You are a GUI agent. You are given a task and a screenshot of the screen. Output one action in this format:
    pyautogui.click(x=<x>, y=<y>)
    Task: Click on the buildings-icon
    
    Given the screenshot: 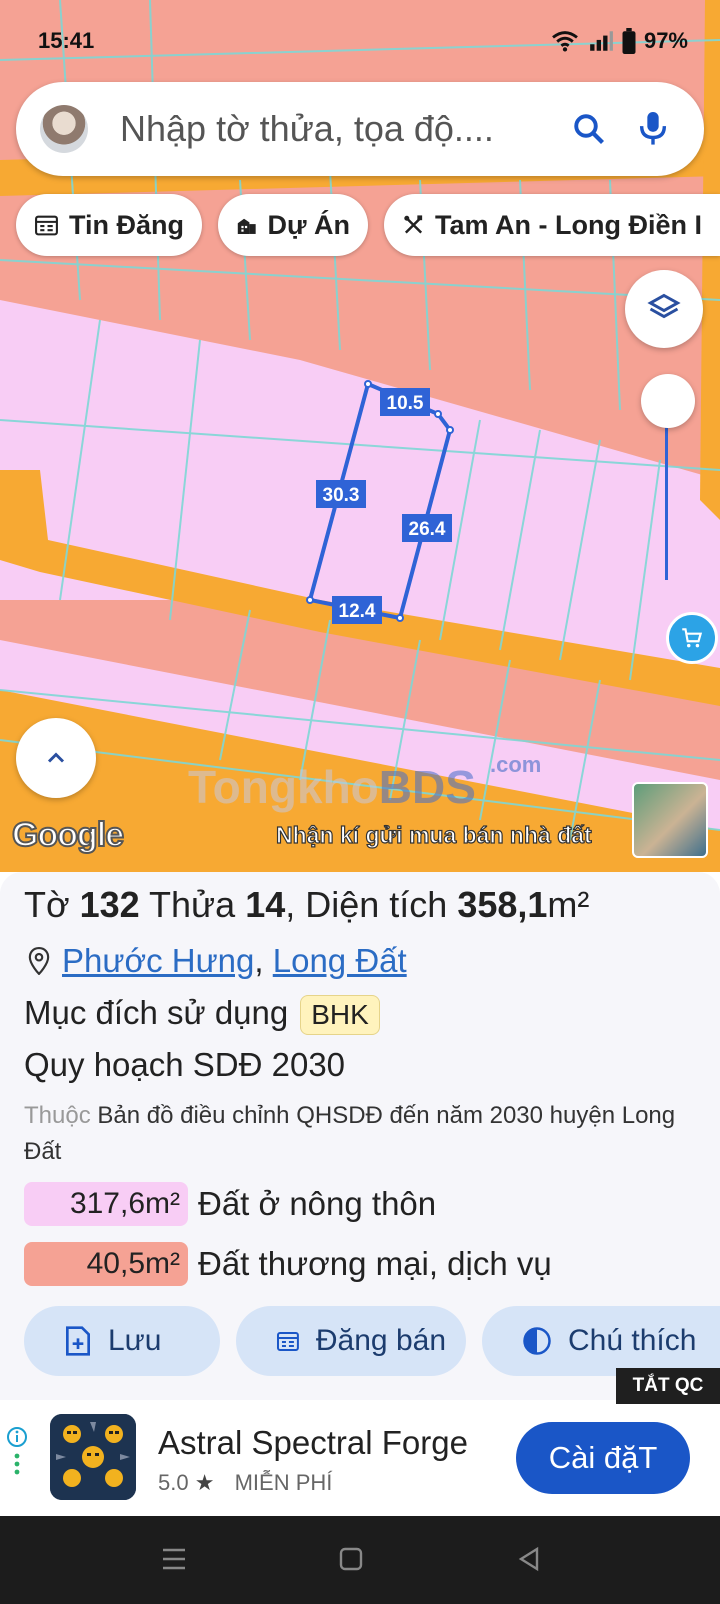 What is the action you would take?
    pyautogui.click(x=246, y=226)
    